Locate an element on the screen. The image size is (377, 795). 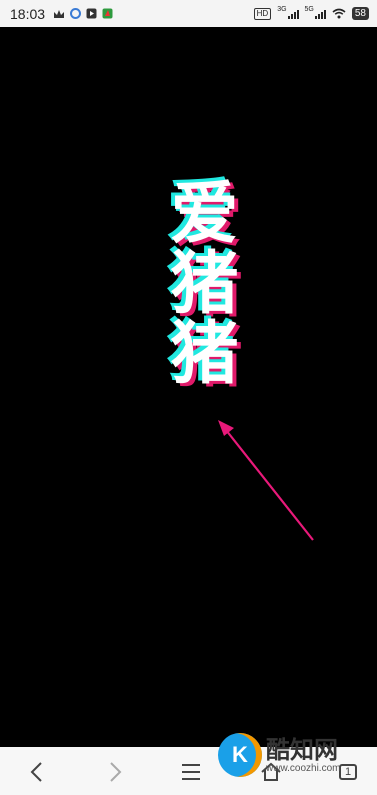
wifi-icon is located at coordinates (339, 13).